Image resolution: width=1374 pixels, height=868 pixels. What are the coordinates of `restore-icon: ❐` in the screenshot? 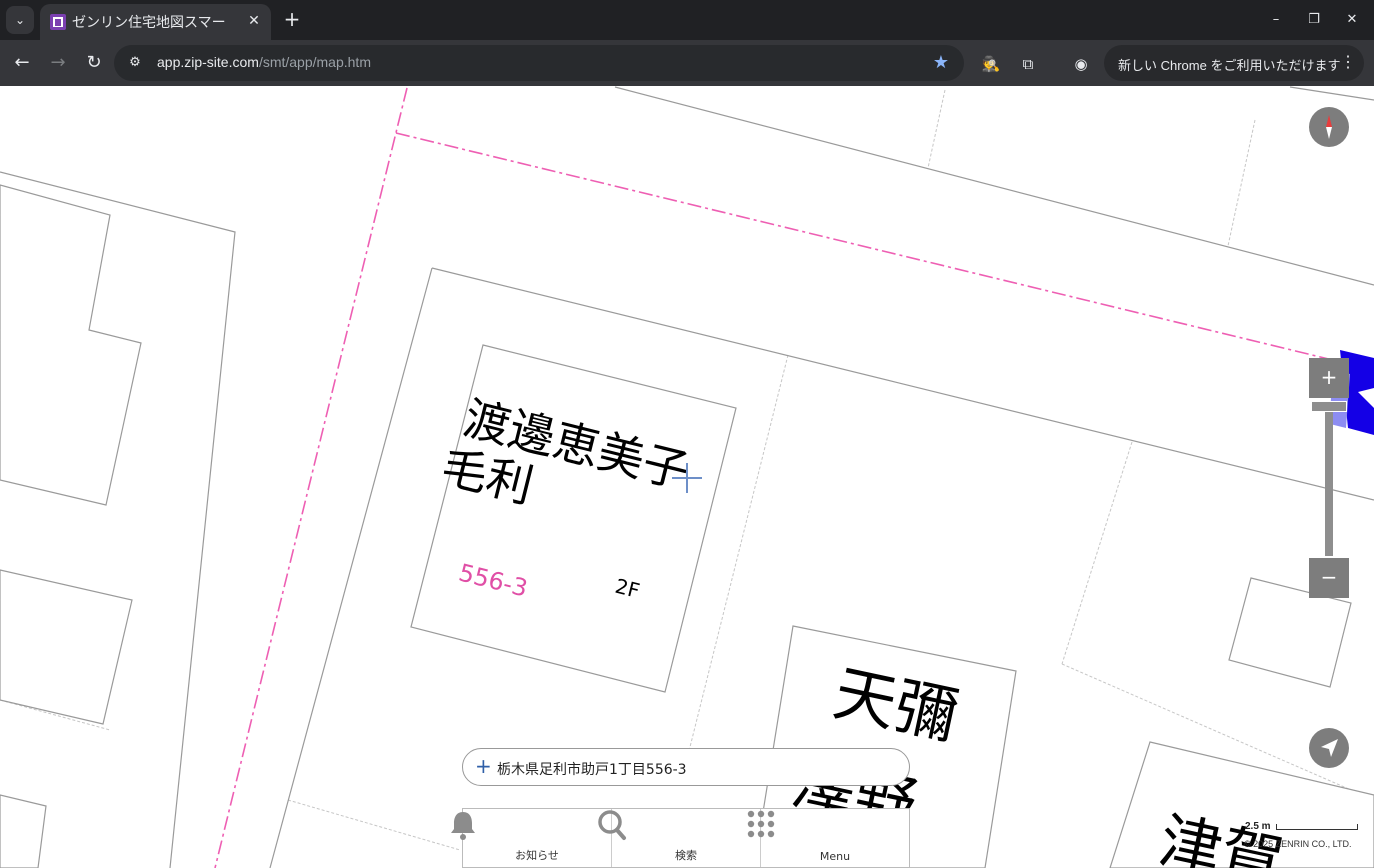 It's located at (1314, 20).